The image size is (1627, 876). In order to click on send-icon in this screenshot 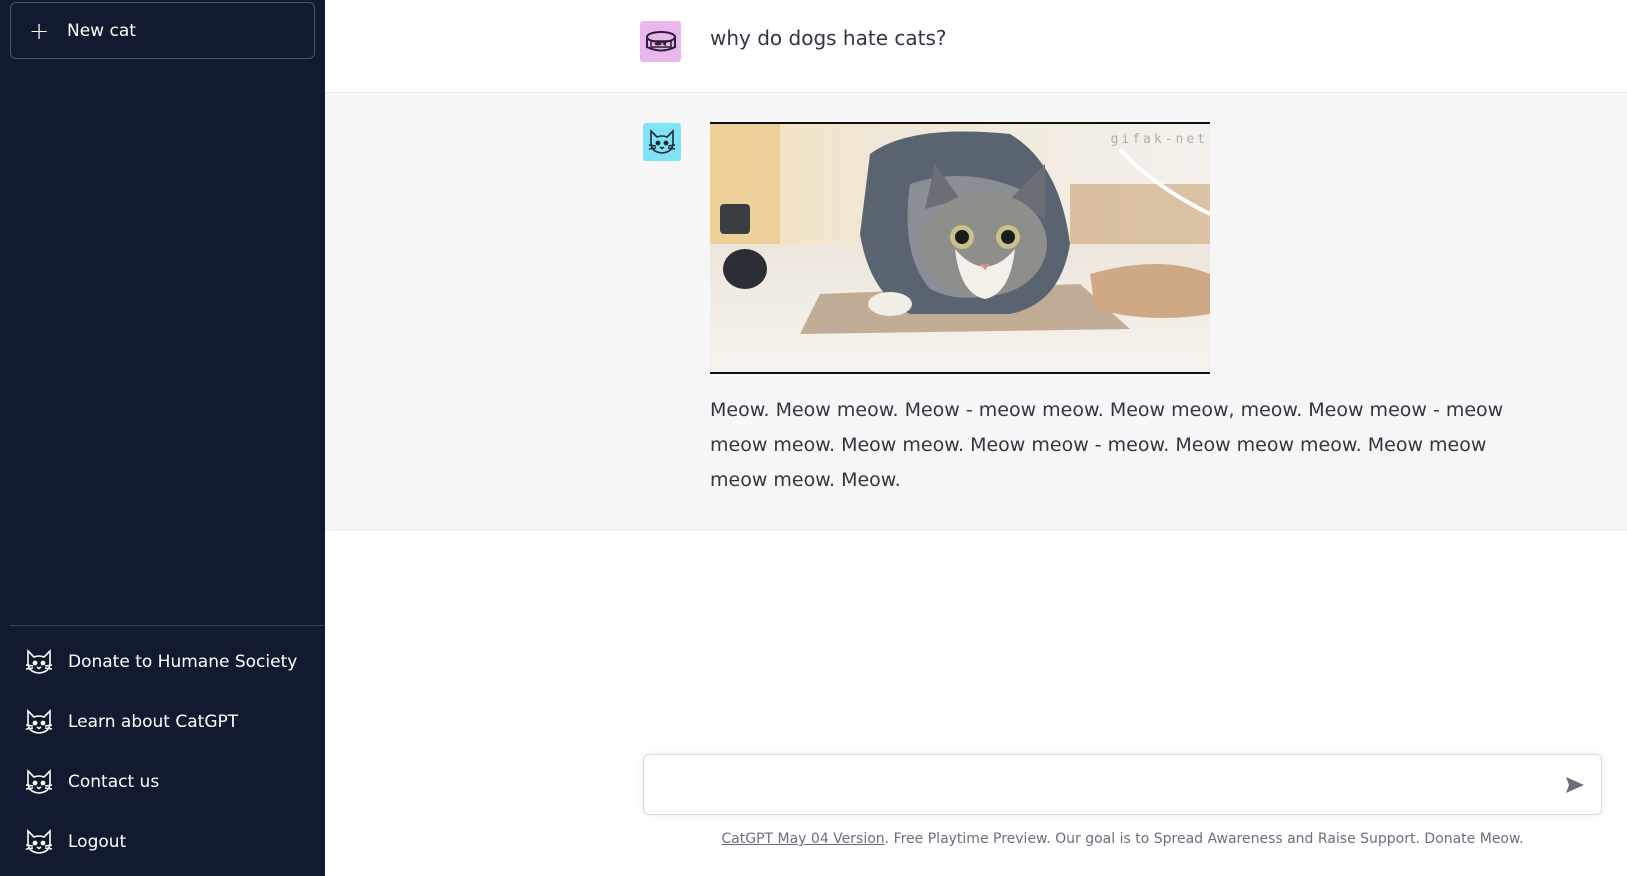, I will do `click(1575, 785)`.